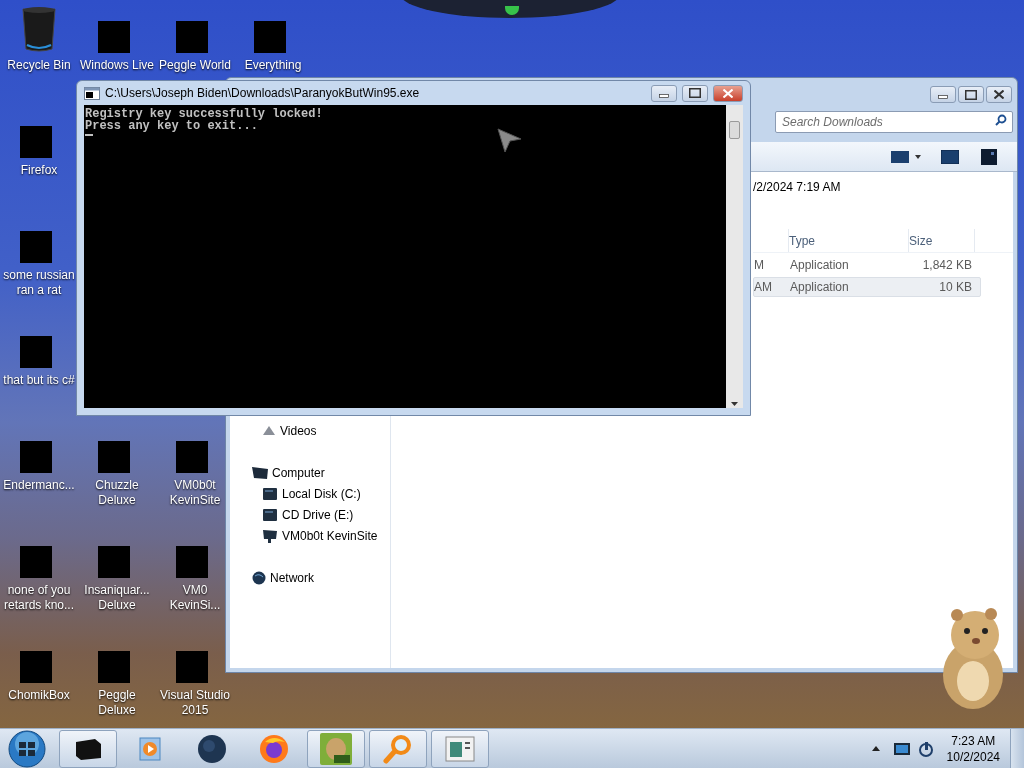 The image size is (1024, 768). What do you see at coordinates (512, 10) in the screenshot?
I see `gadget-icon` at bounding box center [512, 10].